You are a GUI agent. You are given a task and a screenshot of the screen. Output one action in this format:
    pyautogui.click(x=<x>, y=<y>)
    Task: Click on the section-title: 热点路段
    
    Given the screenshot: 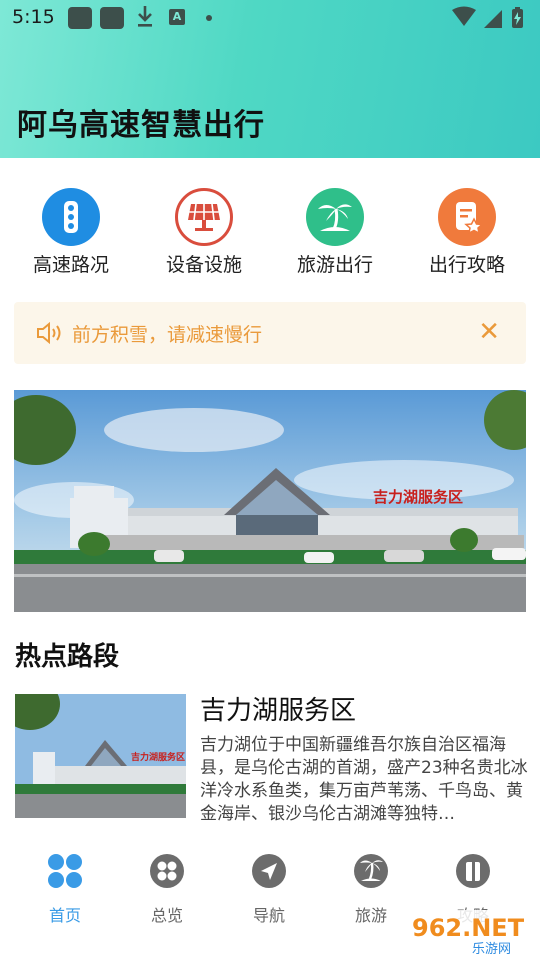 What is the action you would take?
    pyautogui.click(x=67, y=657)
    